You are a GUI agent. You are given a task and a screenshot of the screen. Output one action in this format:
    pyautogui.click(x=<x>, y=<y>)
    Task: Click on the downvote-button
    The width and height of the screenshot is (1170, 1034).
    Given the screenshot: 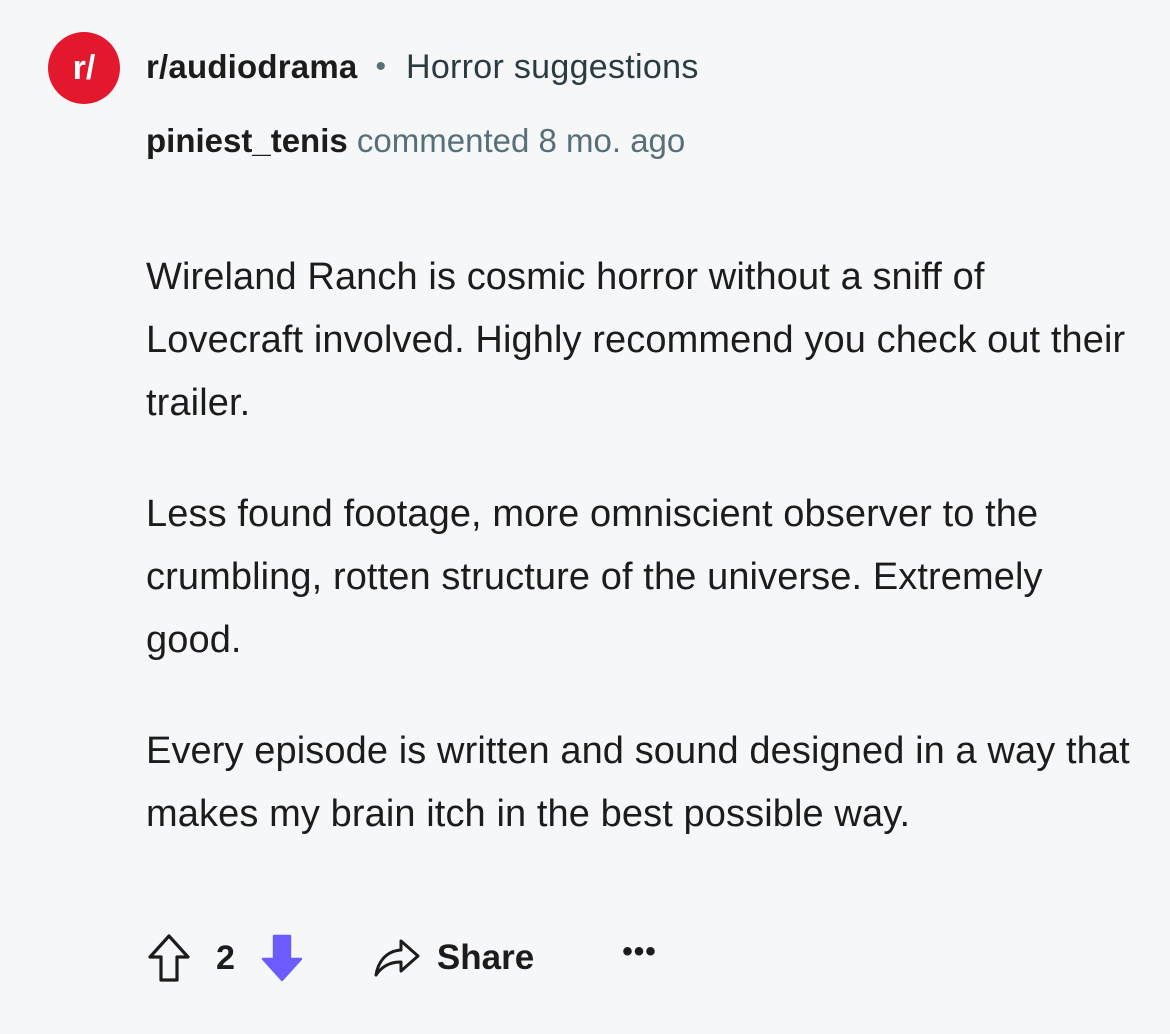 What is the action you would take?
    pyautogui.click(x=282, y=958)
    